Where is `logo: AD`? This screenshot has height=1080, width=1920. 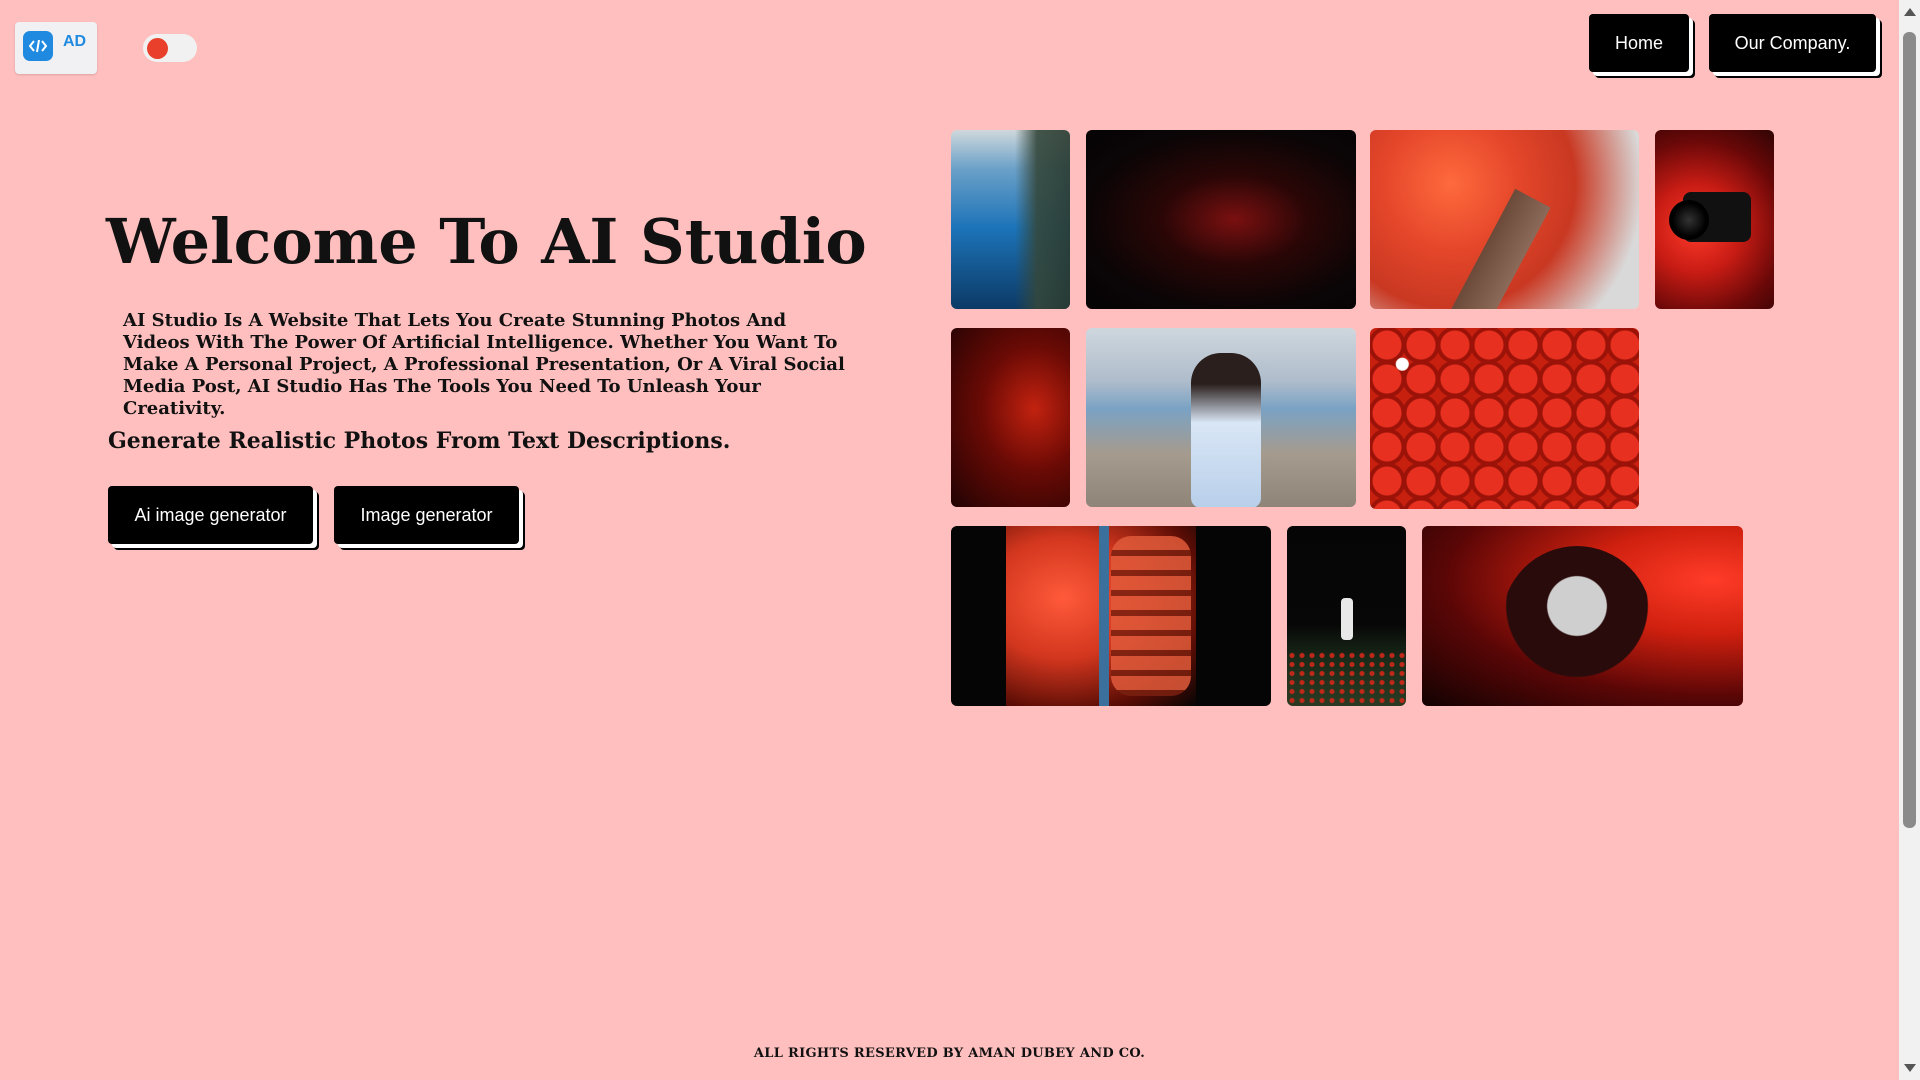
logo: AD is located at coordinates (56, 48).